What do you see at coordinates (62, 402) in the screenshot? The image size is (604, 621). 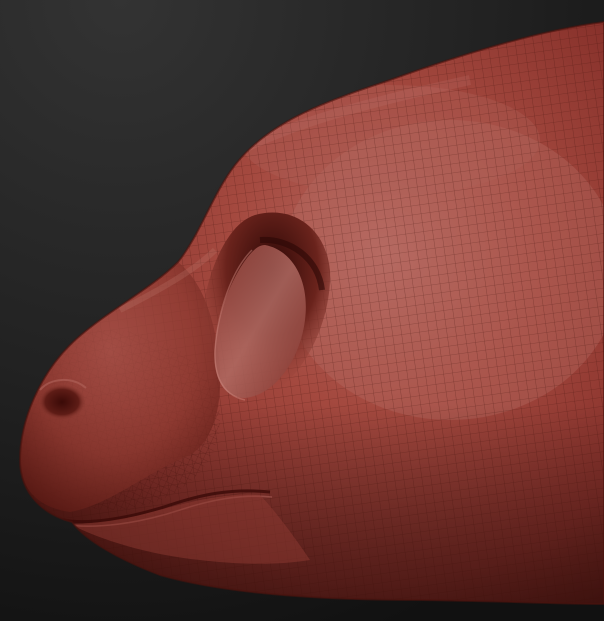 I see `nostril` at bounding box center [62, 402].